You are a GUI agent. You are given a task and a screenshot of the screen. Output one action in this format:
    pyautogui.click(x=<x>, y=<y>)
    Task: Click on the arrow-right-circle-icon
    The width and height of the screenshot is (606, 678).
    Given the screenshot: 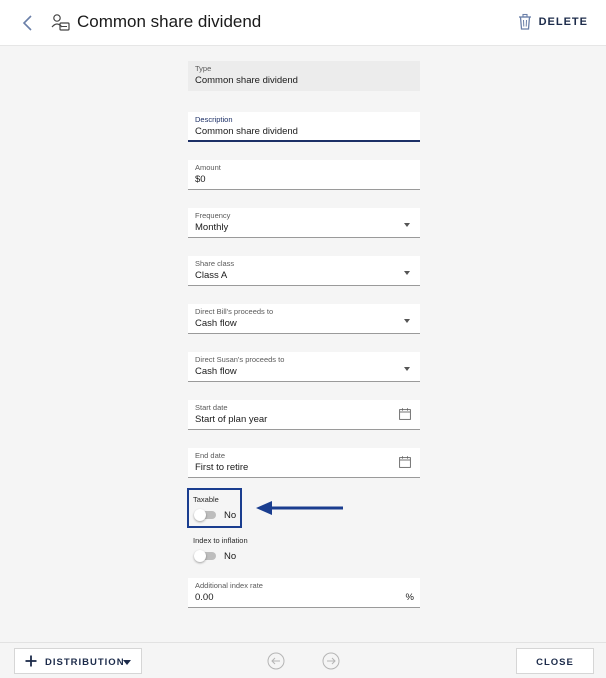 What is the action you would take?
    pyautogui.click(x=331, y=661)
    